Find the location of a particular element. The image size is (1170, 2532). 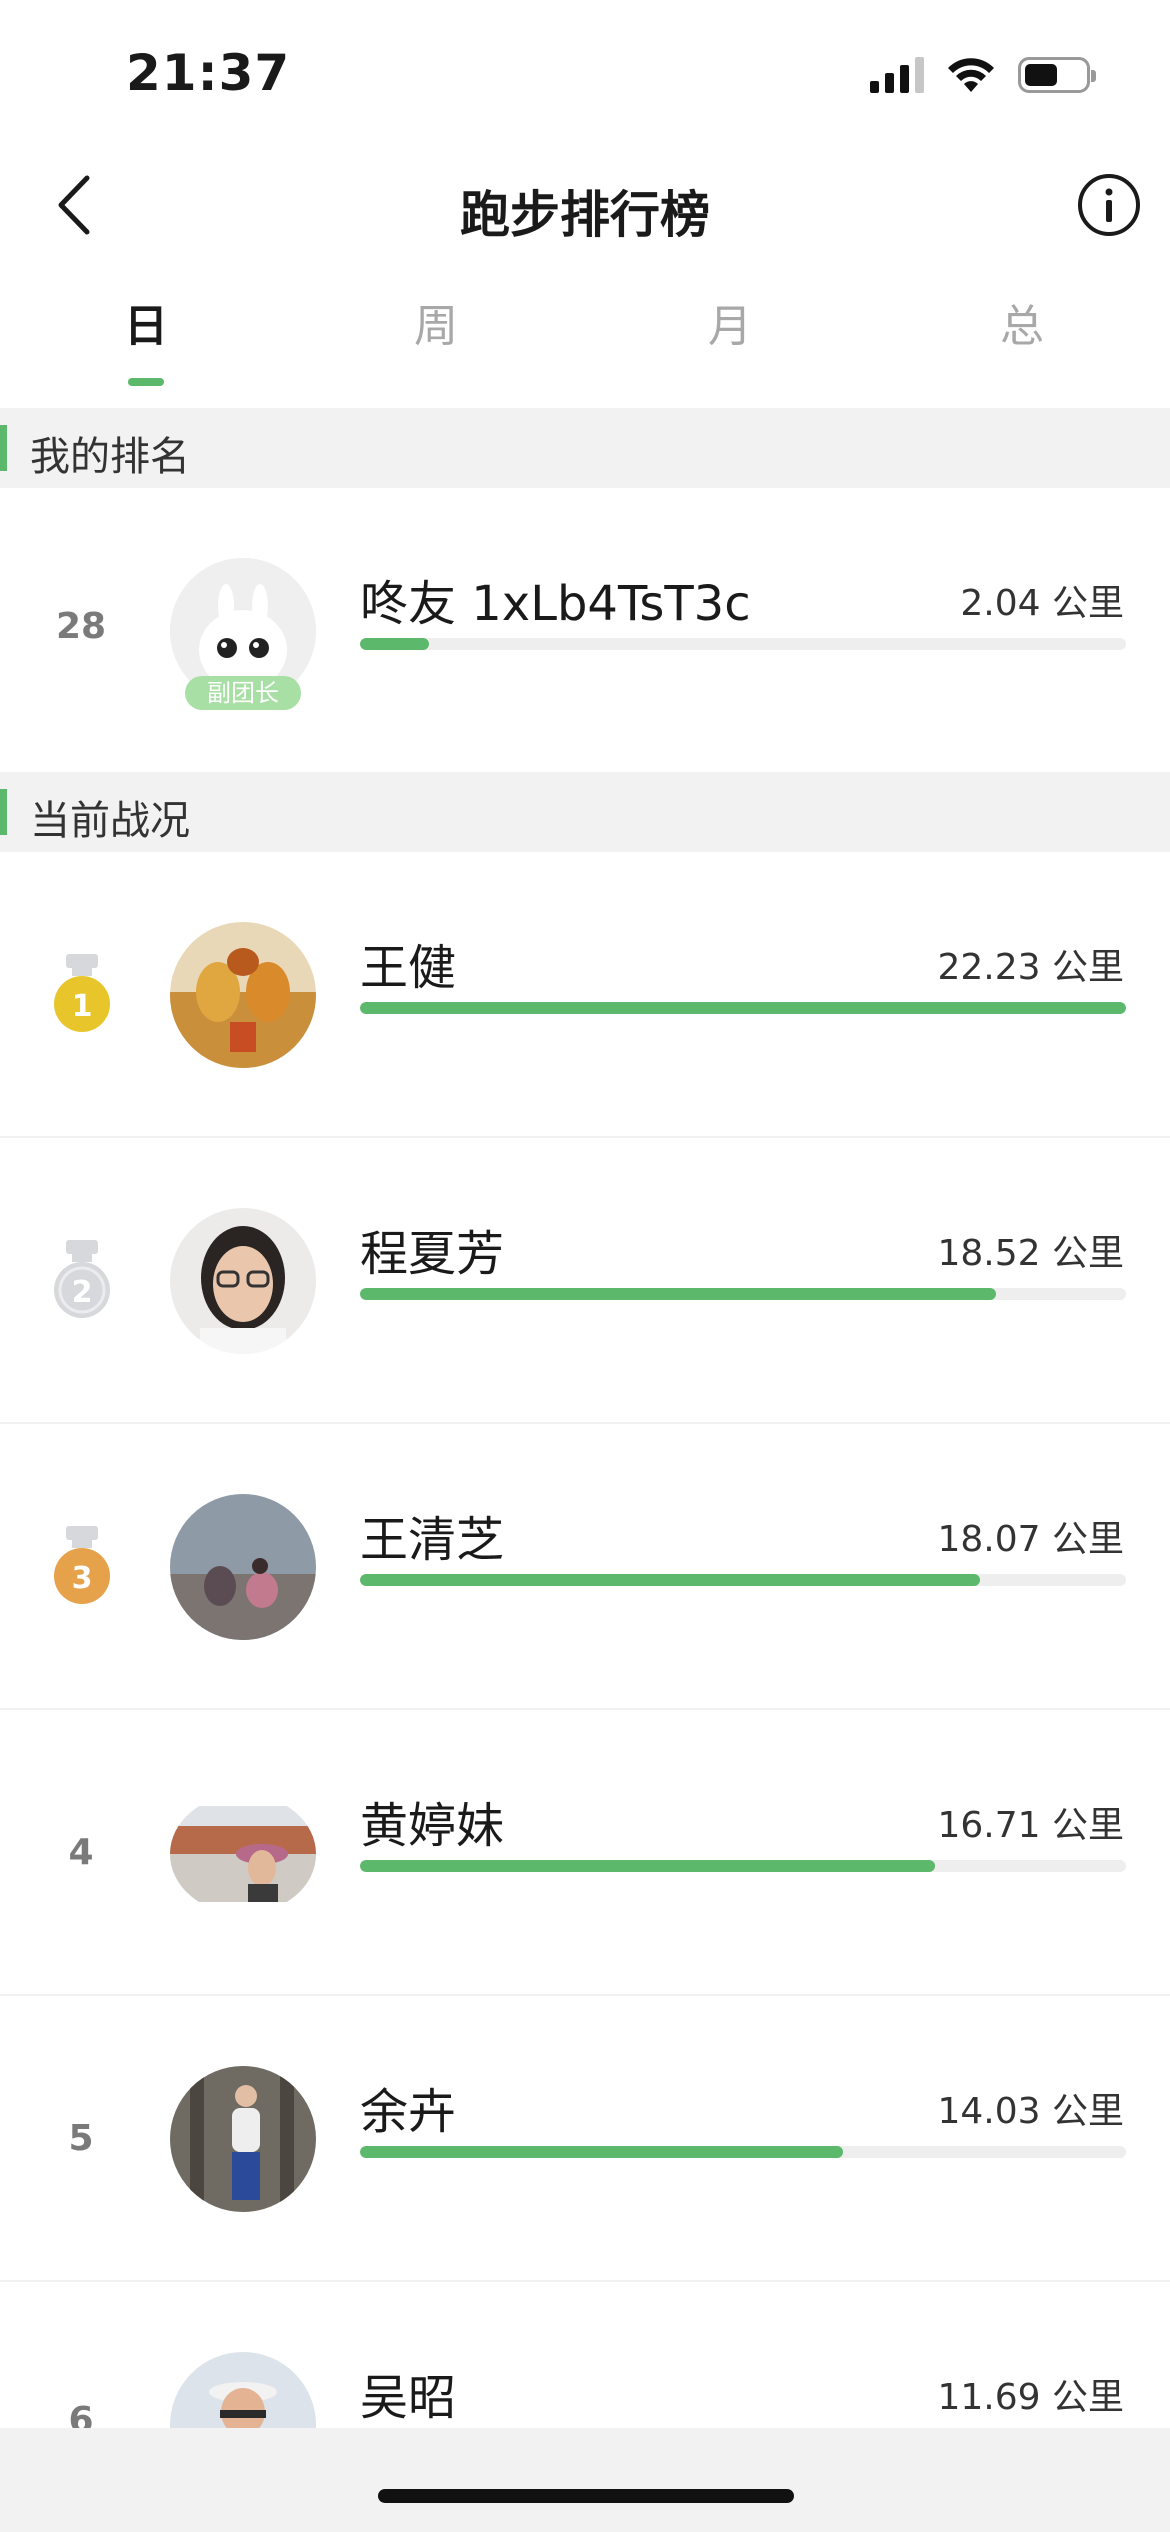

rank-number: 5 is located at coordinates (81, 2138).